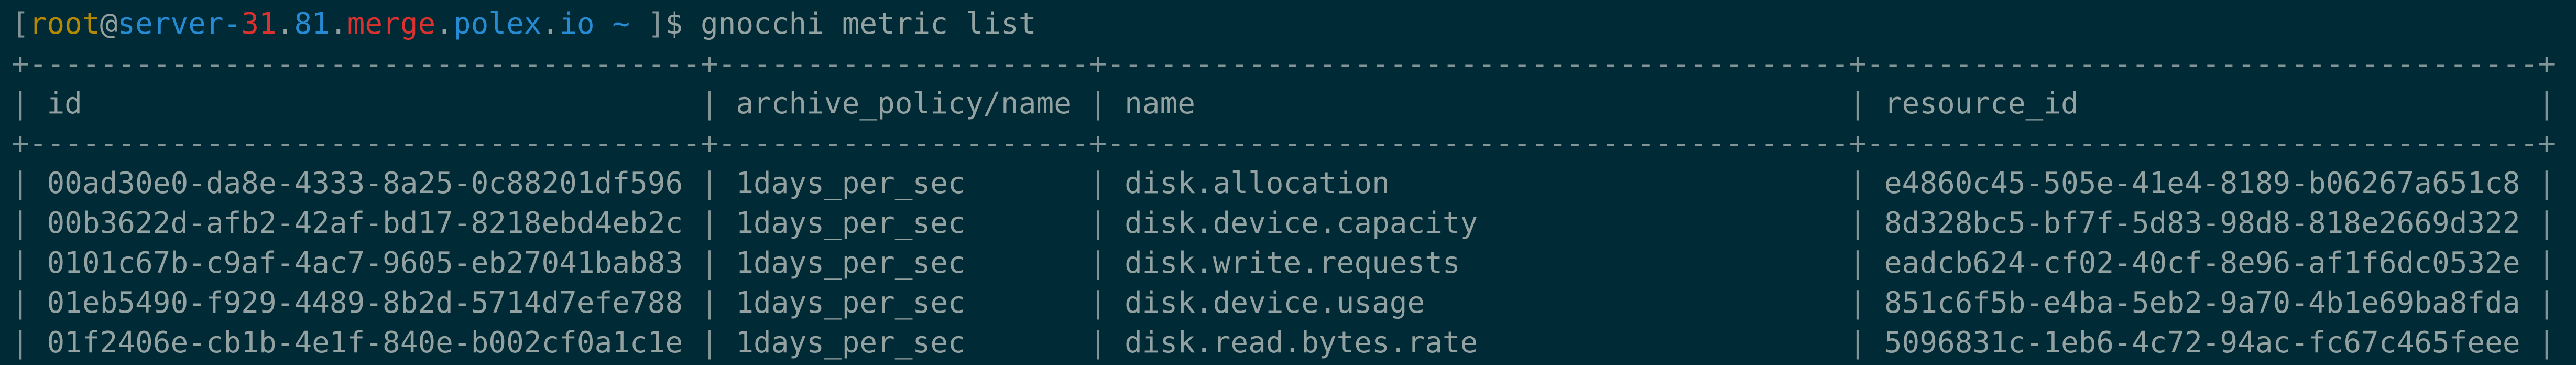 This screenshot has width=2576, height=365. I want to click on row-cell: 0101c67b-c9af-4ac7-9605-eb27041bab83, so click(374, 263).